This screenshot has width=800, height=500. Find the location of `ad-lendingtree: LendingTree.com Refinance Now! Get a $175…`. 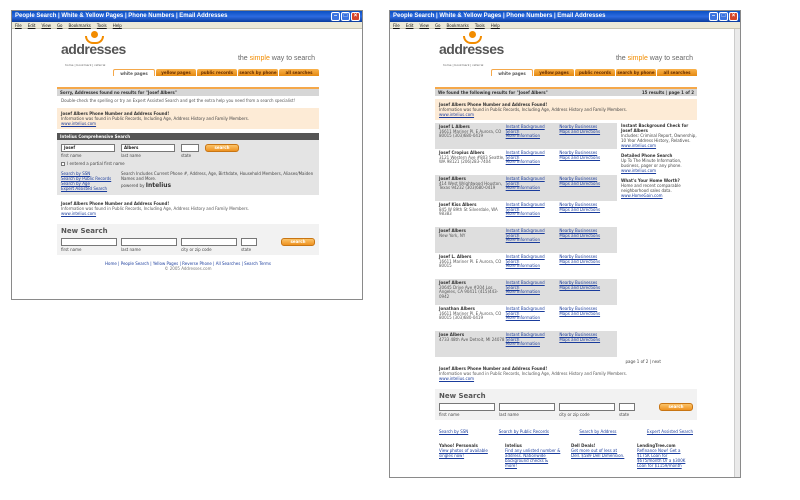

ad-lendingtree: LendingTree.com Refinance Now! Get a $175… is located at coordinates (665, 455).